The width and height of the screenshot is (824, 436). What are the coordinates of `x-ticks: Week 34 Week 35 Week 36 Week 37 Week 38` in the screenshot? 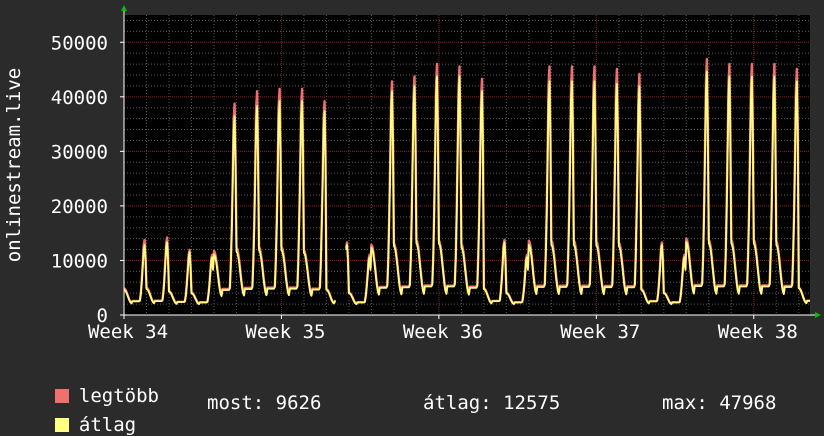 It's located at (443, 329).